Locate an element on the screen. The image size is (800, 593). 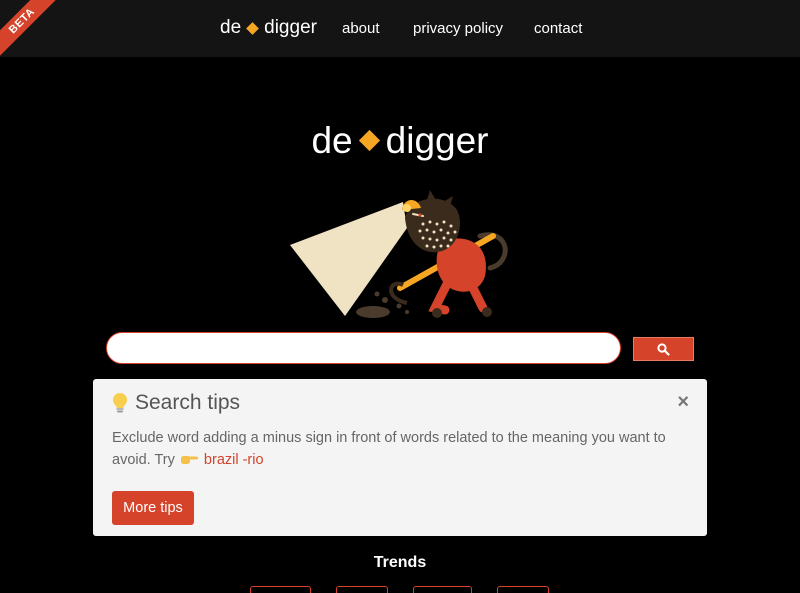
tips-title: Search tips is located at coordinates (188, 402).